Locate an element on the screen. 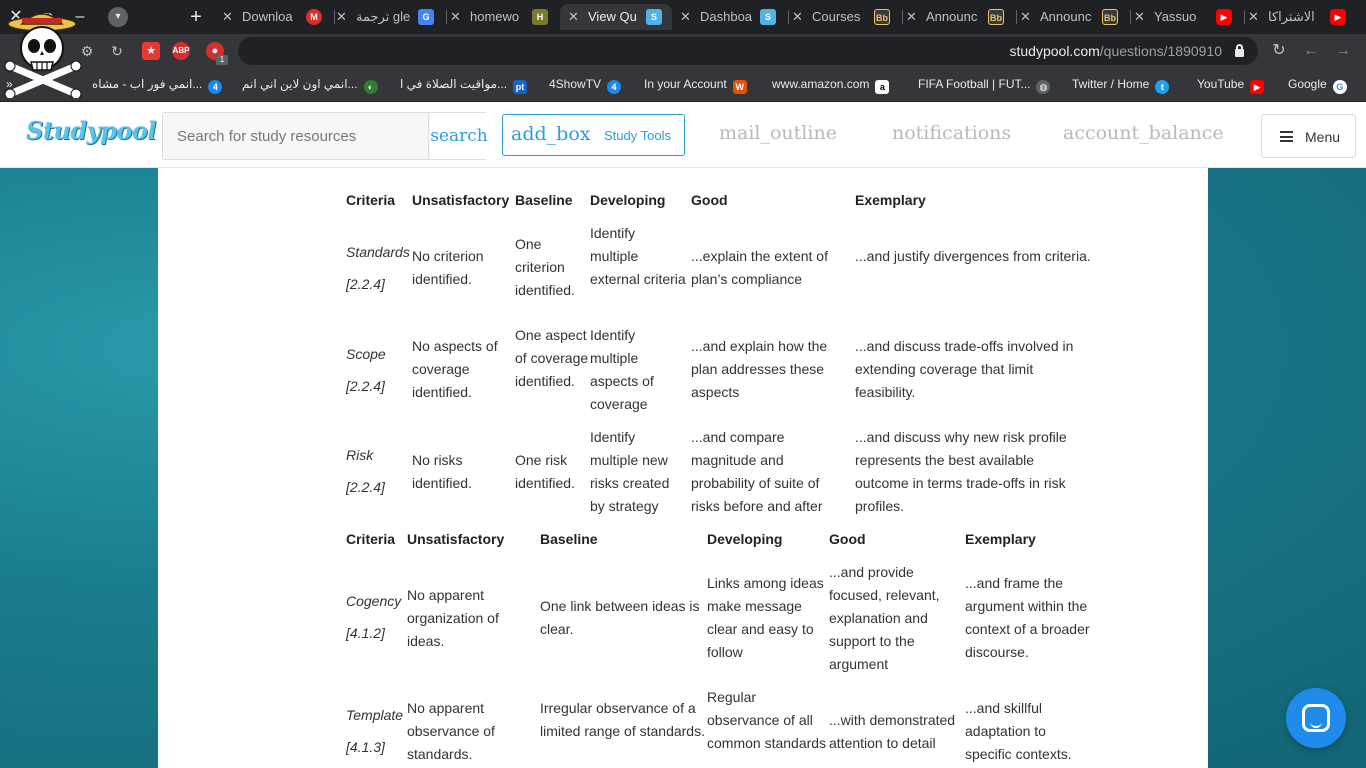 Image resolution: width=1366 pixels, height=768 pixels. menu-button: Menu is located at coordinates (1308, 136).